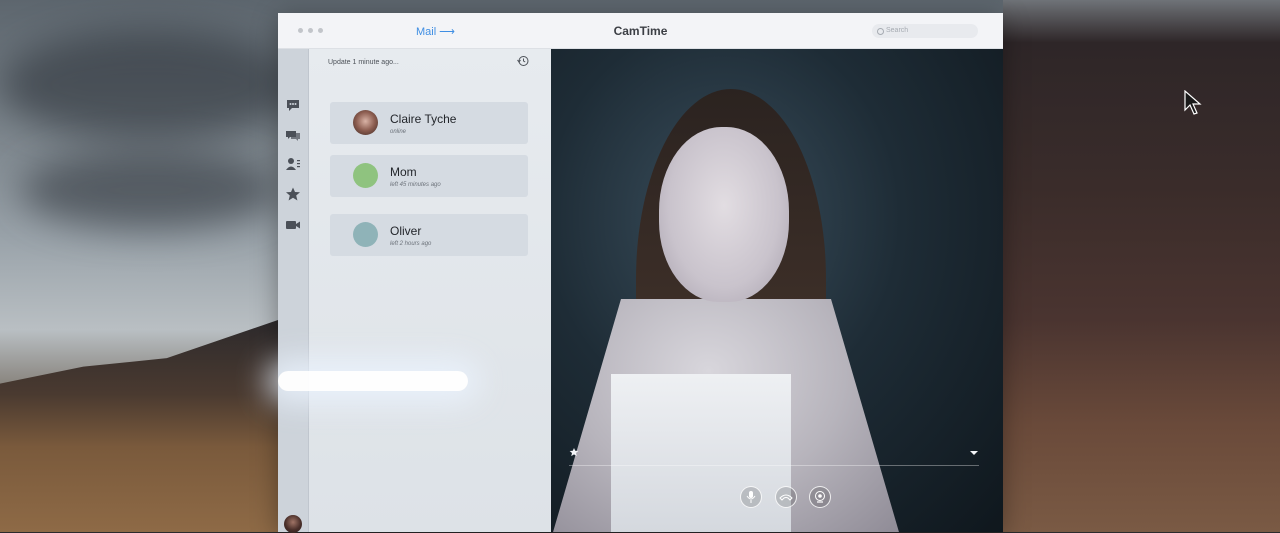  I want to click on light-glare, so click(373, 381).